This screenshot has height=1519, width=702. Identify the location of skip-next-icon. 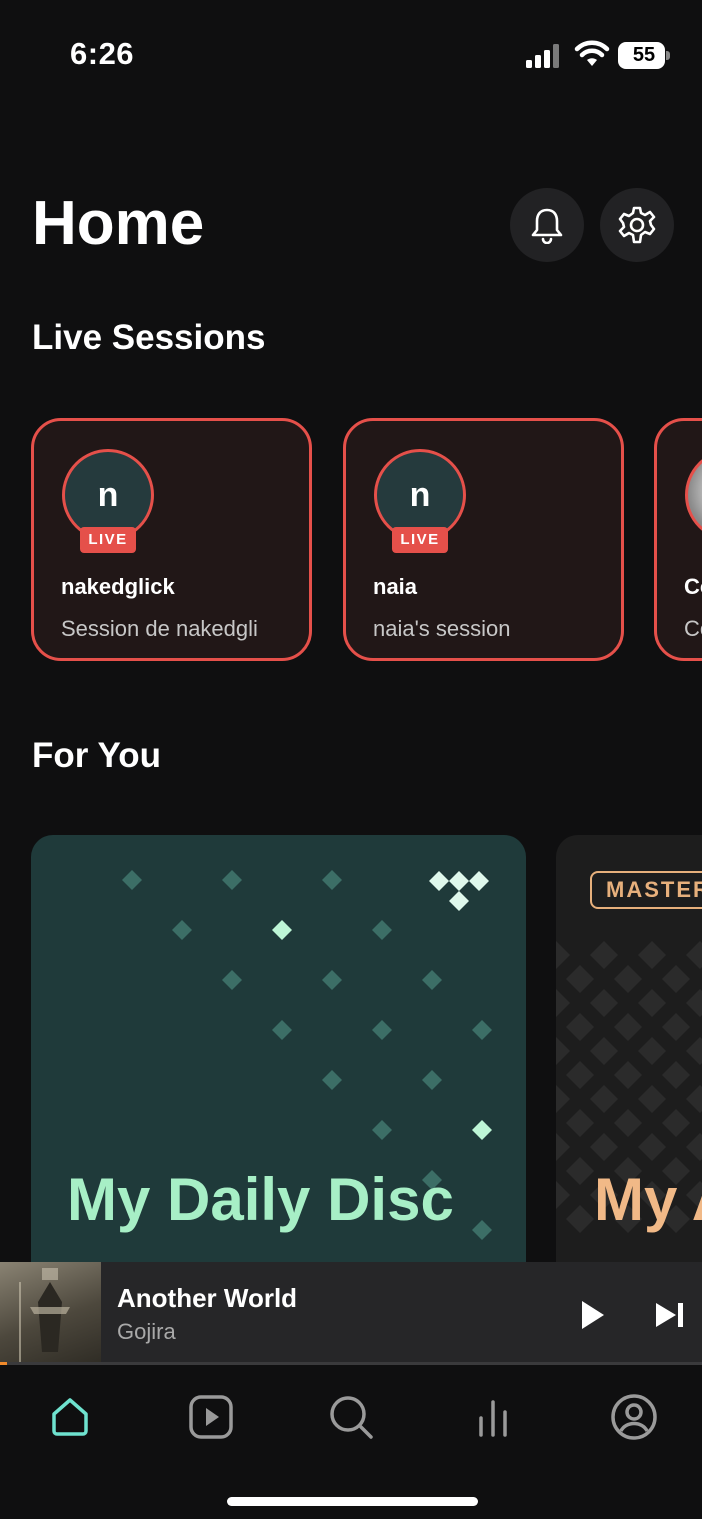
(670, 1315).